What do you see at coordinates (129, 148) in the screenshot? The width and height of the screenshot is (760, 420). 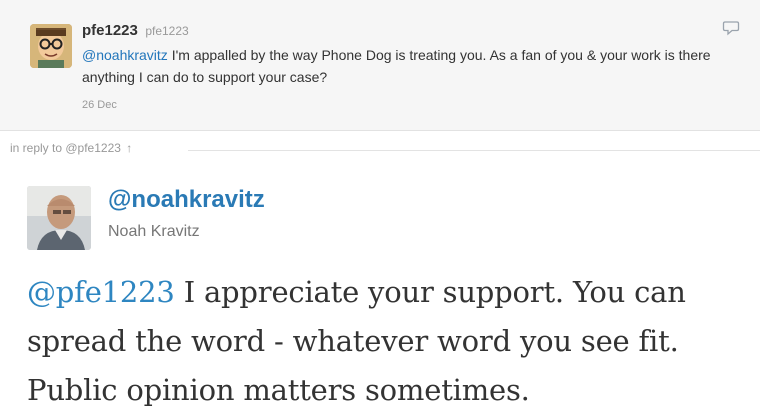 I see `up-arrow-icon: ↑` at bounding box center [129, 148].